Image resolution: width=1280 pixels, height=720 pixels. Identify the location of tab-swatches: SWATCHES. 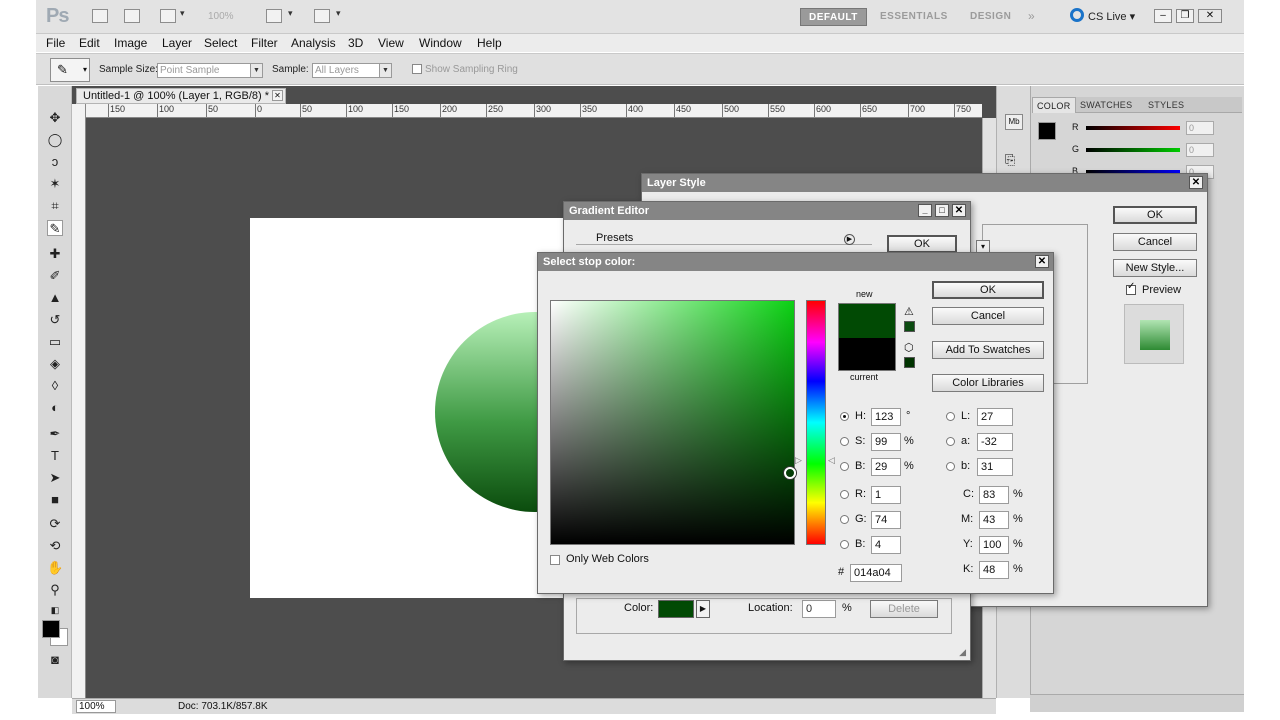
(1106, 105).